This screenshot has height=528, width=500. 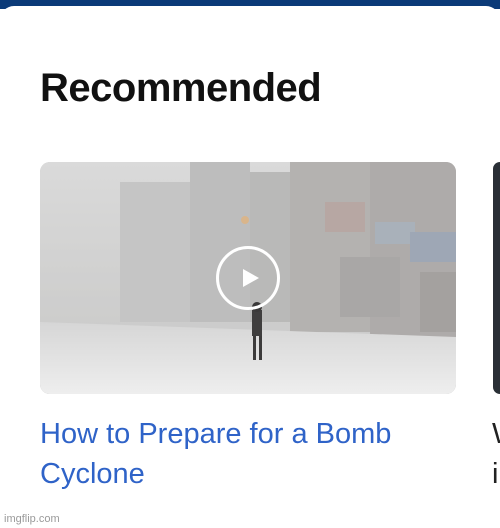 I want to click on play-button, so click(x=248, y=278).